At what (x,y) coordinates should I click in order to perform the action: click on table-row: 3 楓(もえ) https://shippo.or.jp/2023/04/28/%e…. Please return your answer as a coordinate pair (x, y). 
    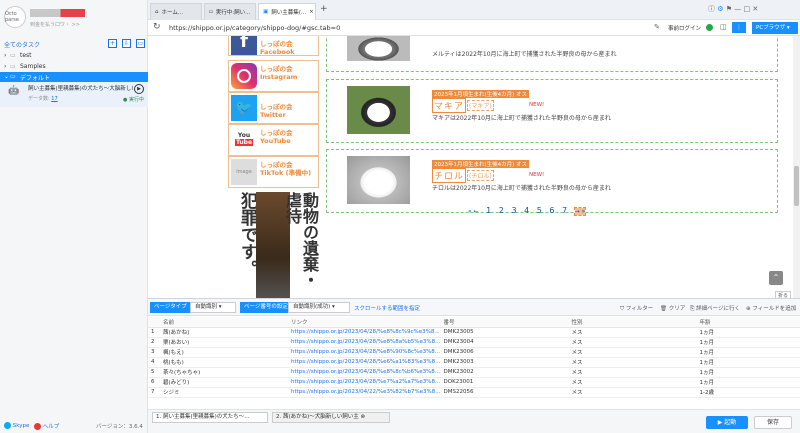
    Looking at the image, I should click on (474, 352).